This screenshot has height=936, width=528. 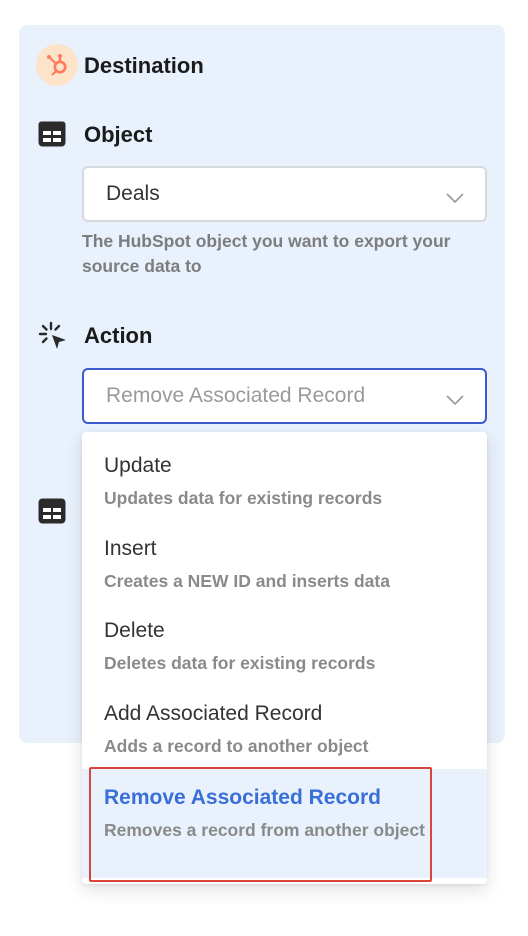 What do you see at coordinates (284, 473) in the screenshot?
I see `dropdown-option-update: Update Updates data for existing records` at bounding box center [284, 473].